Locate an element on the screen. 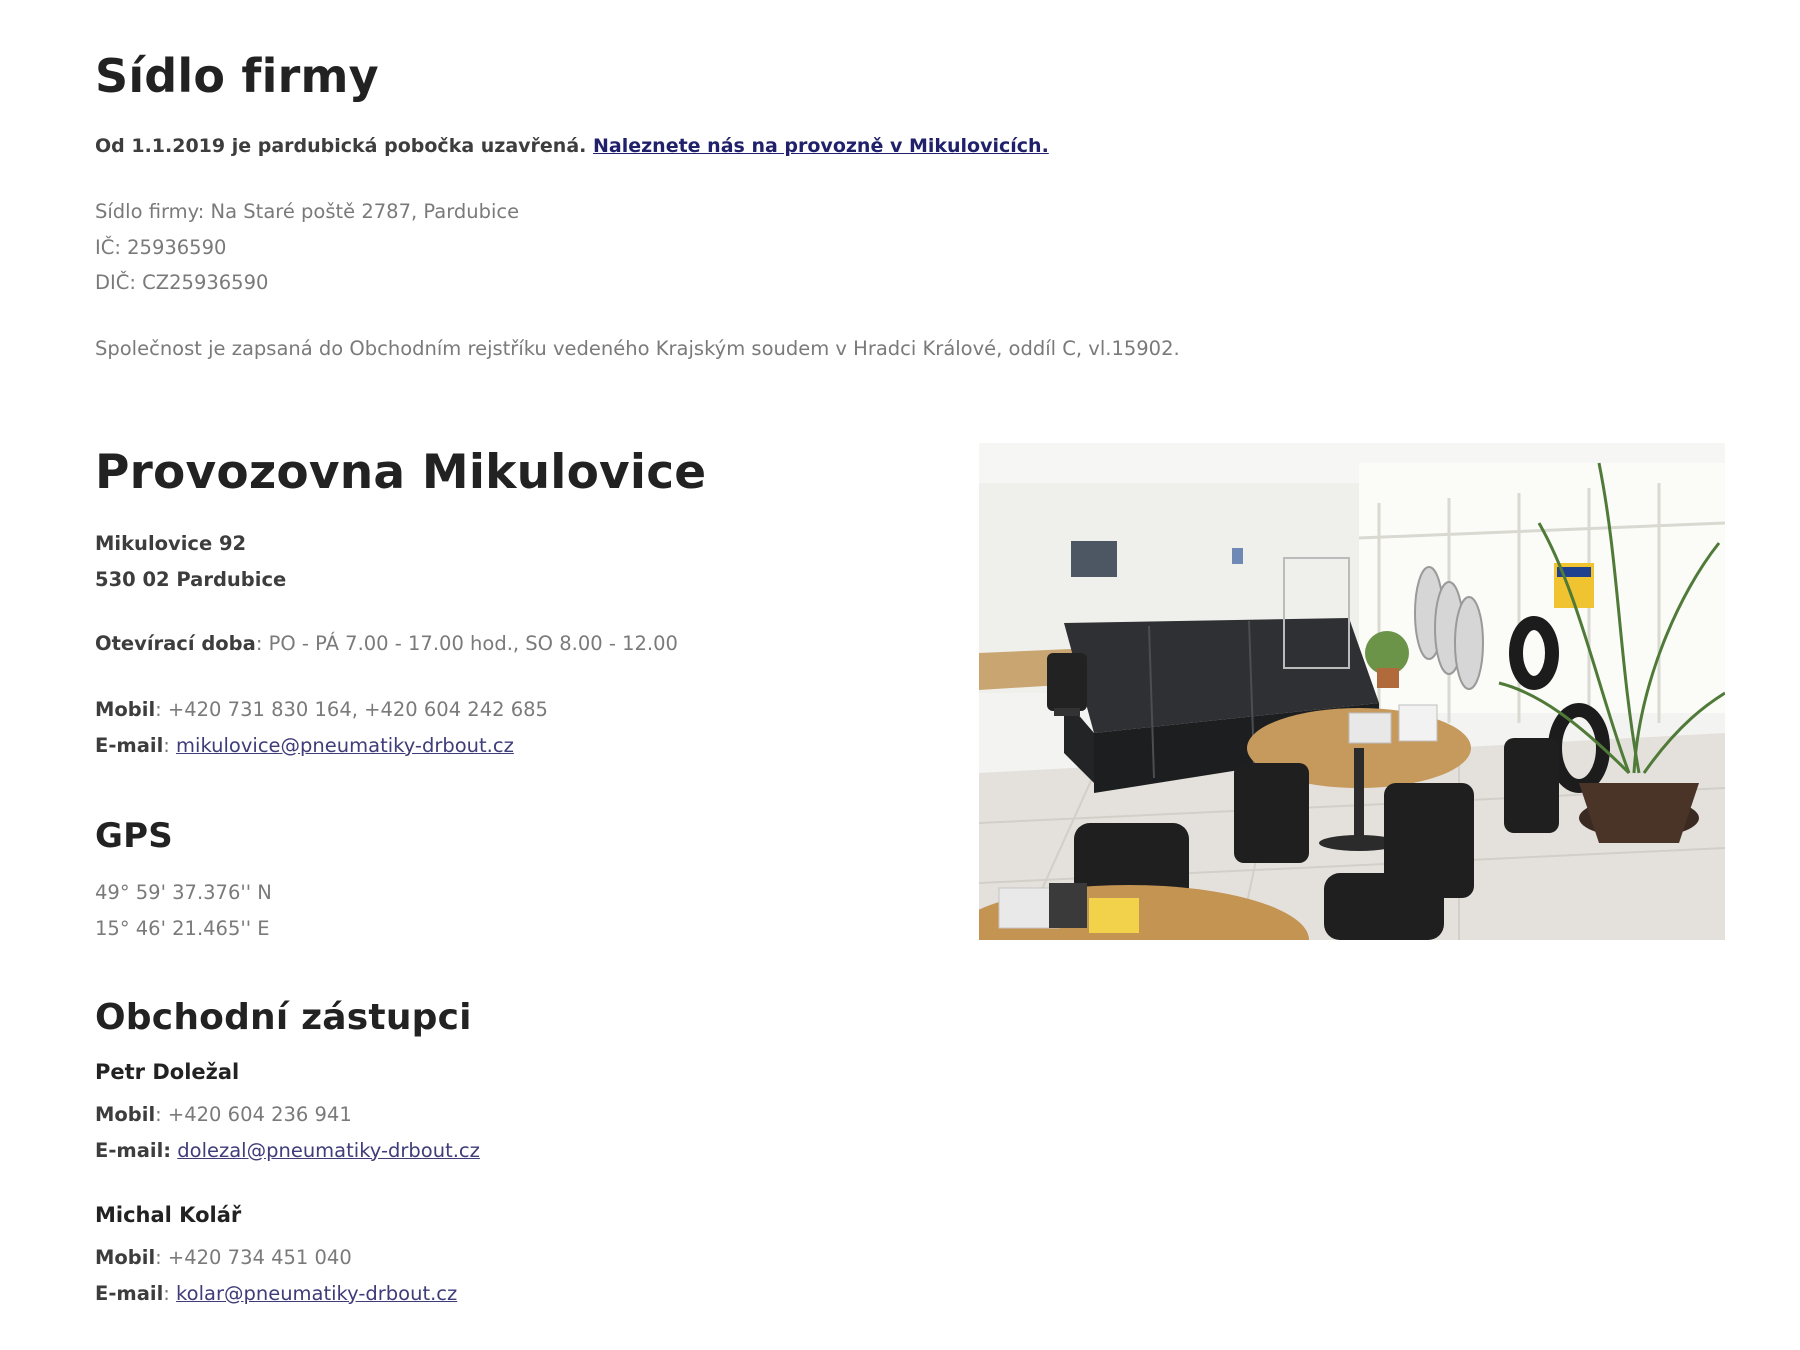 The width and height of the screenshot is (1800, 1350). address-city: 530 02 Pardubice is located at coordinates (191, 579).